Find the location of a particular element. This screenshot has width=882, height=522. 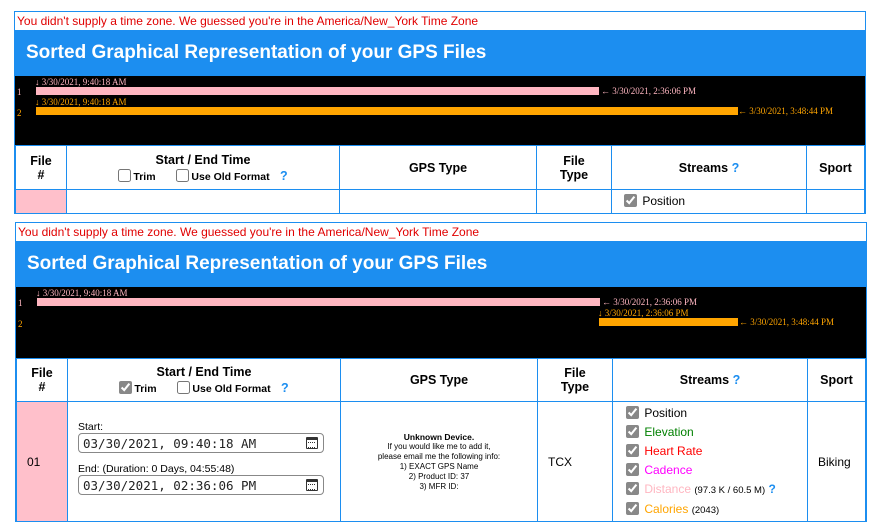

file-number-cell: 01 is located at coordinates (42, 461).